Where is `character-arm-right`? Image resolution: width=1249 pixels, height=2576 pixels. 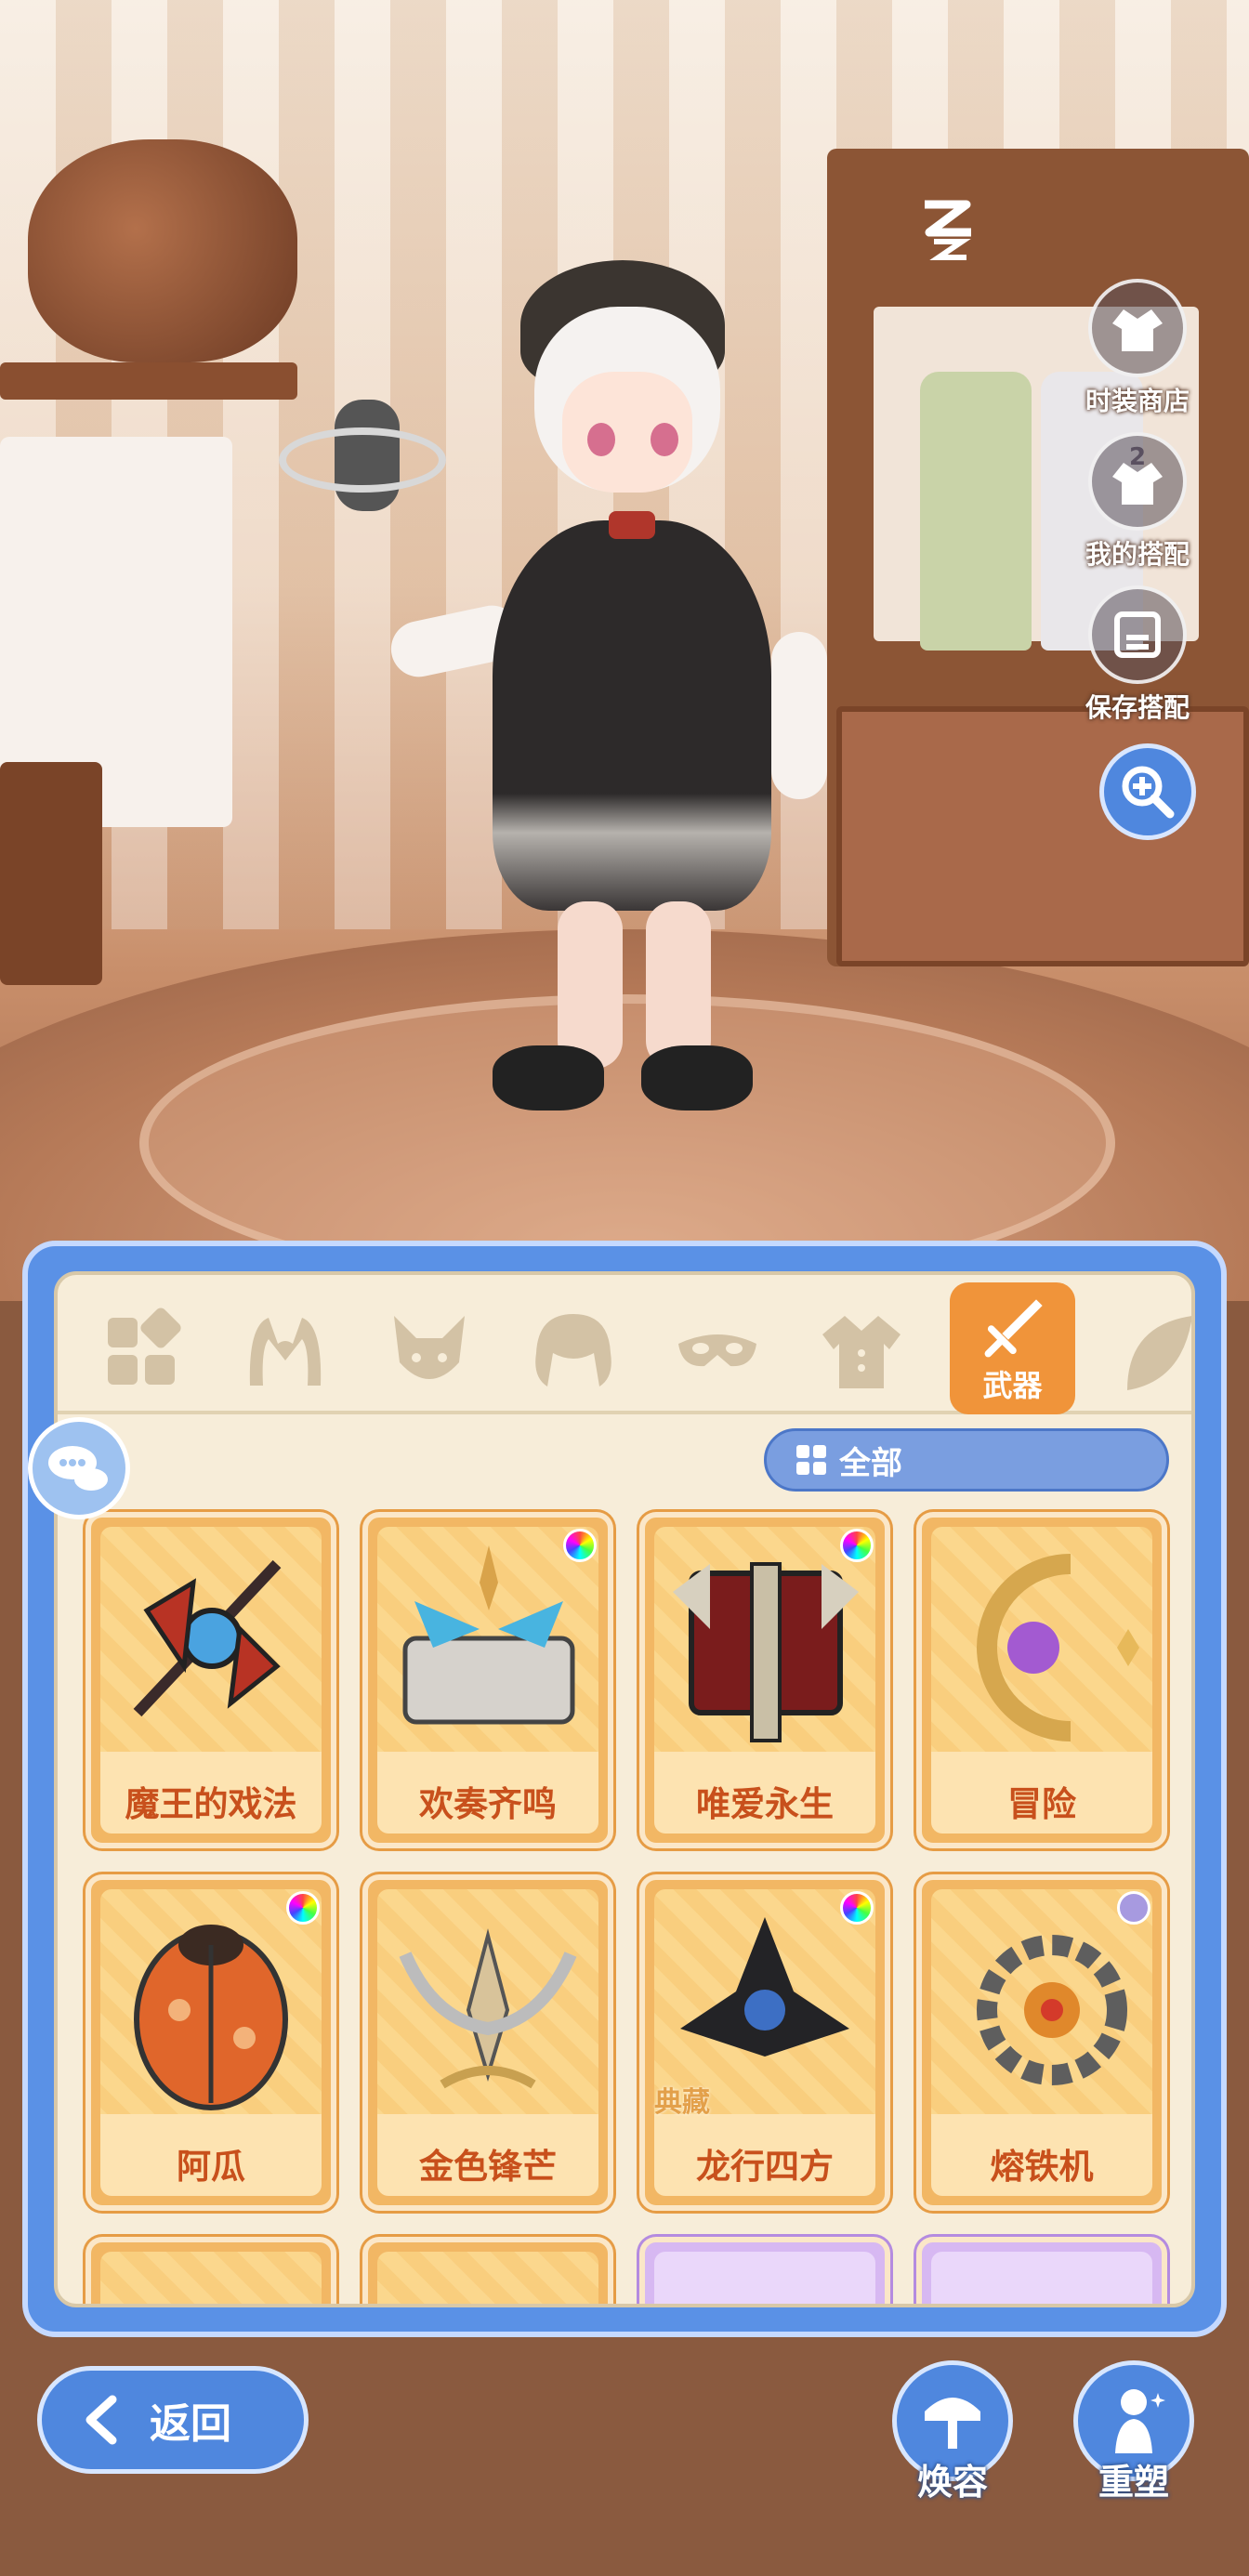
character-arm-right is located at coordinates (799, 715).